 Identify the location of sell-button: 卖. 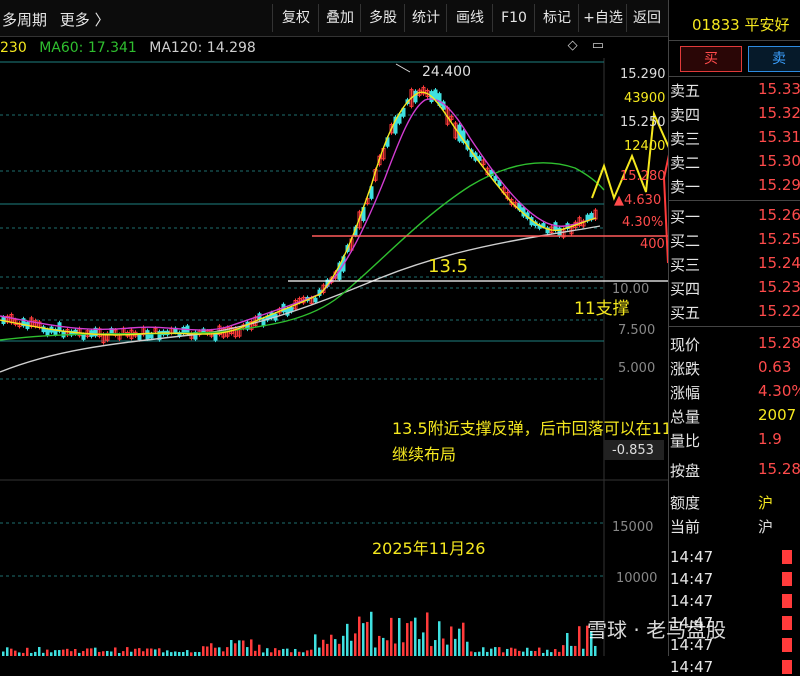
(774, 59).